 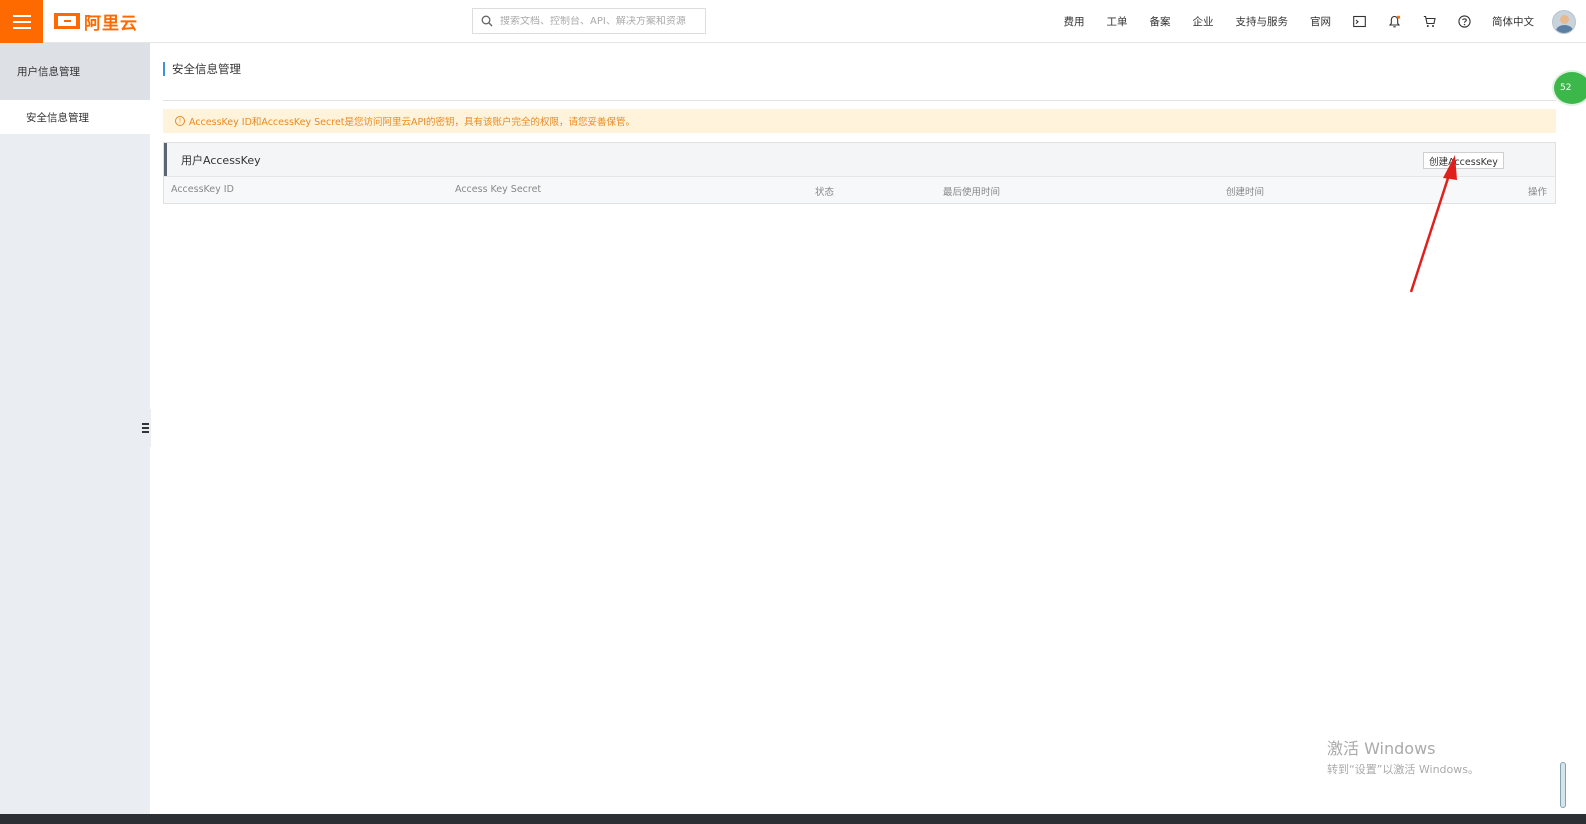 I want to click on search-box, so click(x=589, y=21).